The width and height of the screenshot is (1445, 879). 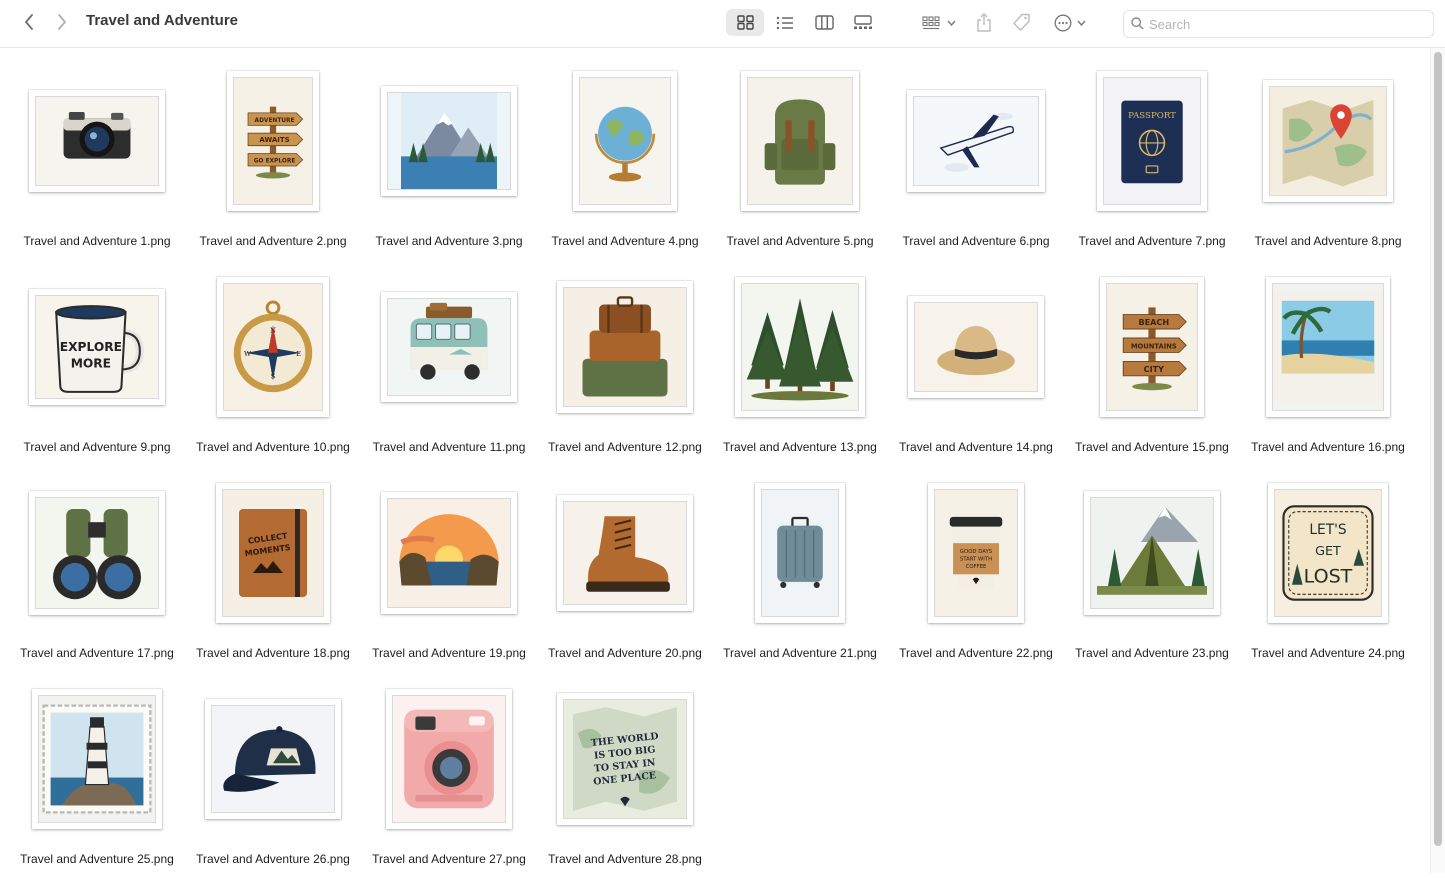 I want to click on file-item: Travel and Adventure 12.png, so click(x=625, y=364).